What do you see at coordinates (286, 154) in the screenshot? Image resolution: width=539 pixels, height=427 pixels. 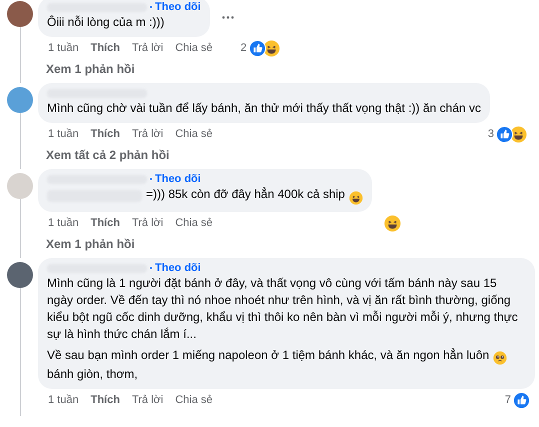 I see `view-replies-link: Xem tất cả 2 phản hồi` at bounding box center [286, 154].